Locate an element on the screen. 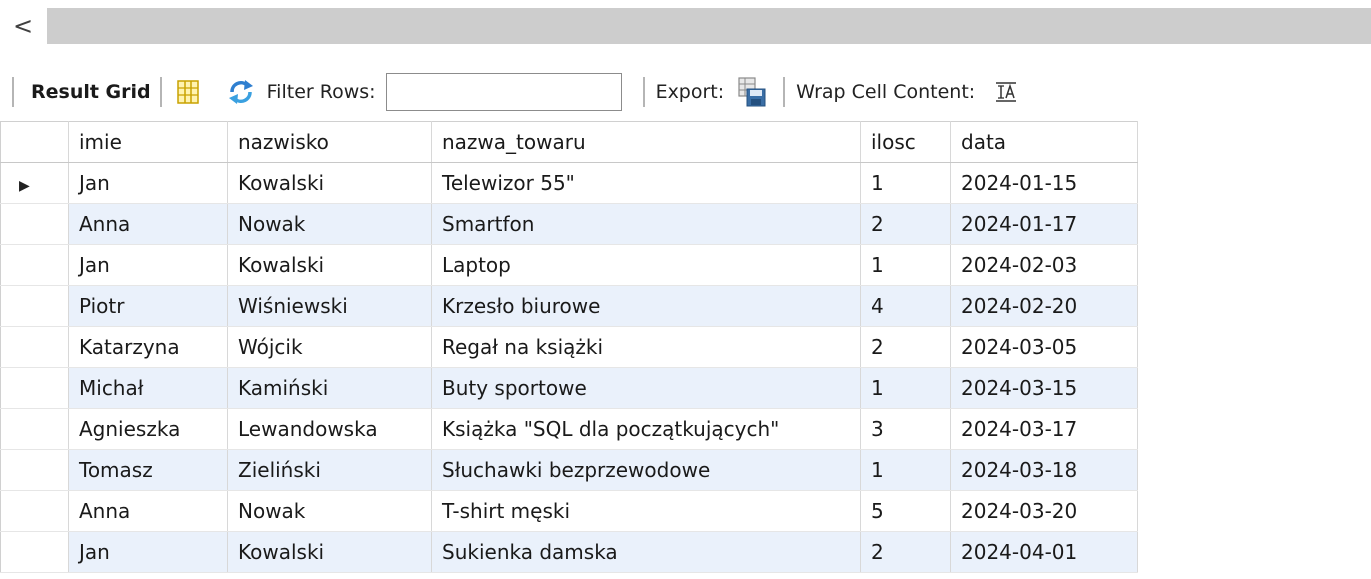 Image resolution: width=1371 pixels, height=579 pixels. cell-nazwa-towaru: Smartfon is located at coordinates (646, 224).